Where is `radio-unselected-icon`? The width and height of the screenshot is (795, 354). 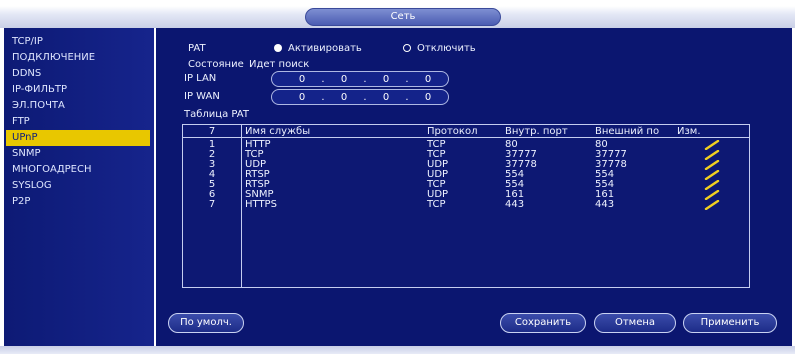 radio-unselected-icon is located at coordinates (407, 48).